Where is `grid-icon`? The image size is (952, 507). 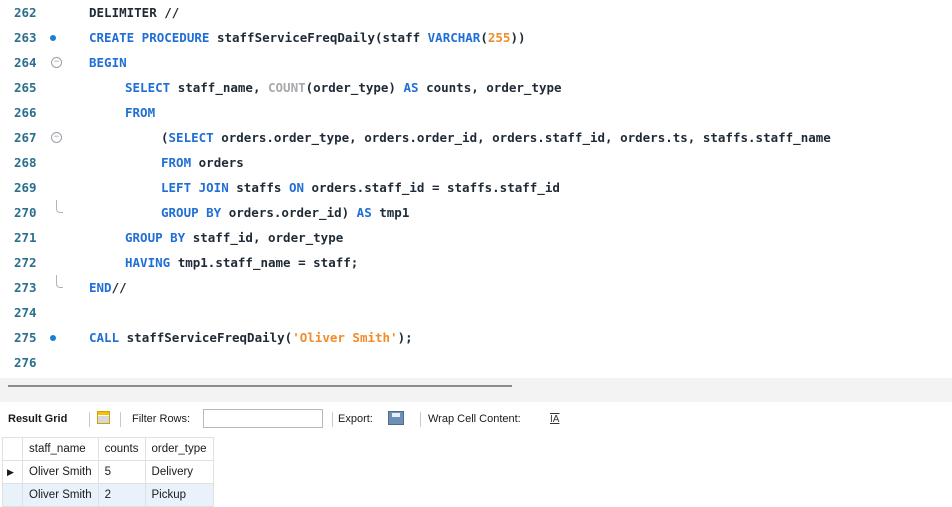 grid-icon is located at coordinates (103, 419).